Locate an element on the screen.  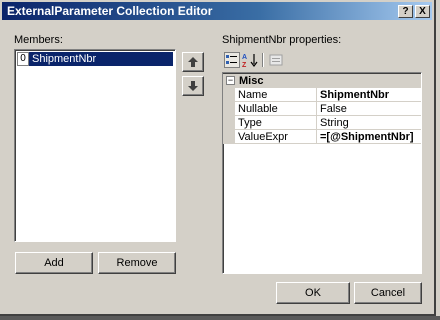
title-bar: ExternalParameter Collection Editor ? X is located at coordinates (217, 11).